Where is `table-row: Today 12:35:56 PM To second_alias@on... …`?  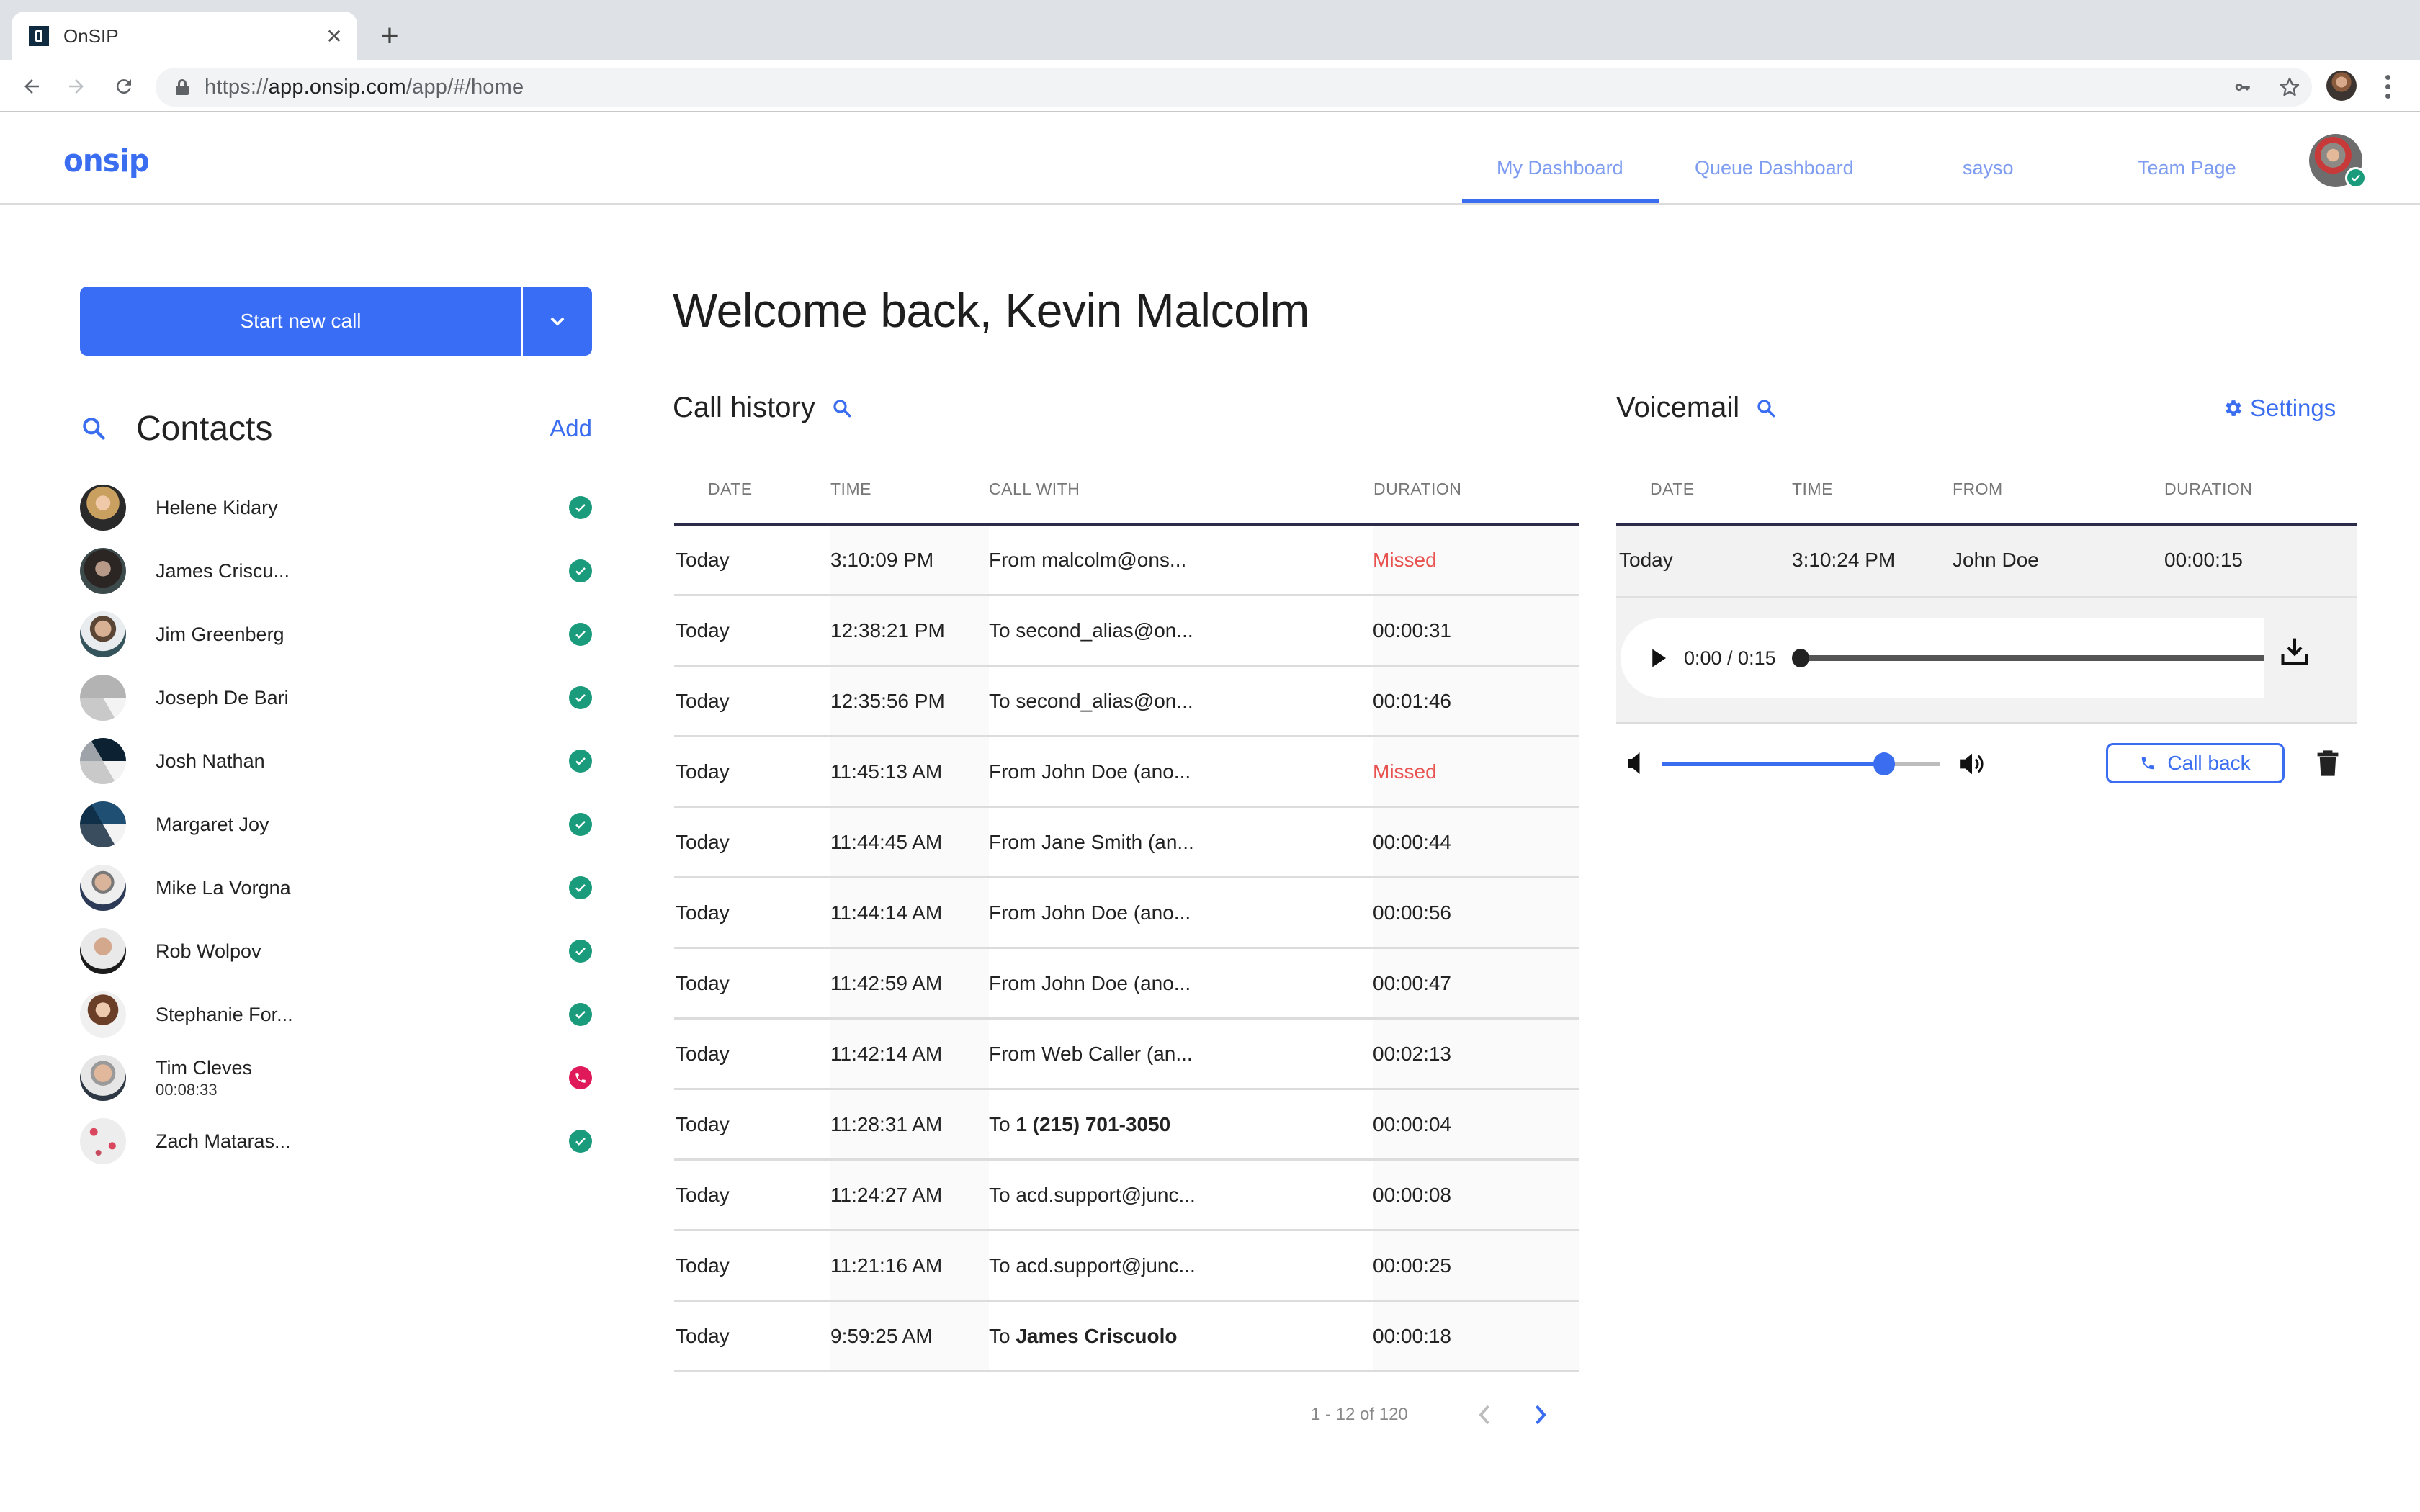
table-row: Today 12:35:56 PM To second_alias@on... … is located at coordinates (1126, 702).